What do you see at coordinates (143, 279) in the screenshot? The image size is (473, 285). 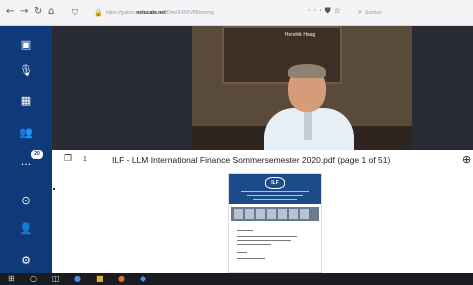 I see `app-icon: ◆` at bounding box center [143, 279].